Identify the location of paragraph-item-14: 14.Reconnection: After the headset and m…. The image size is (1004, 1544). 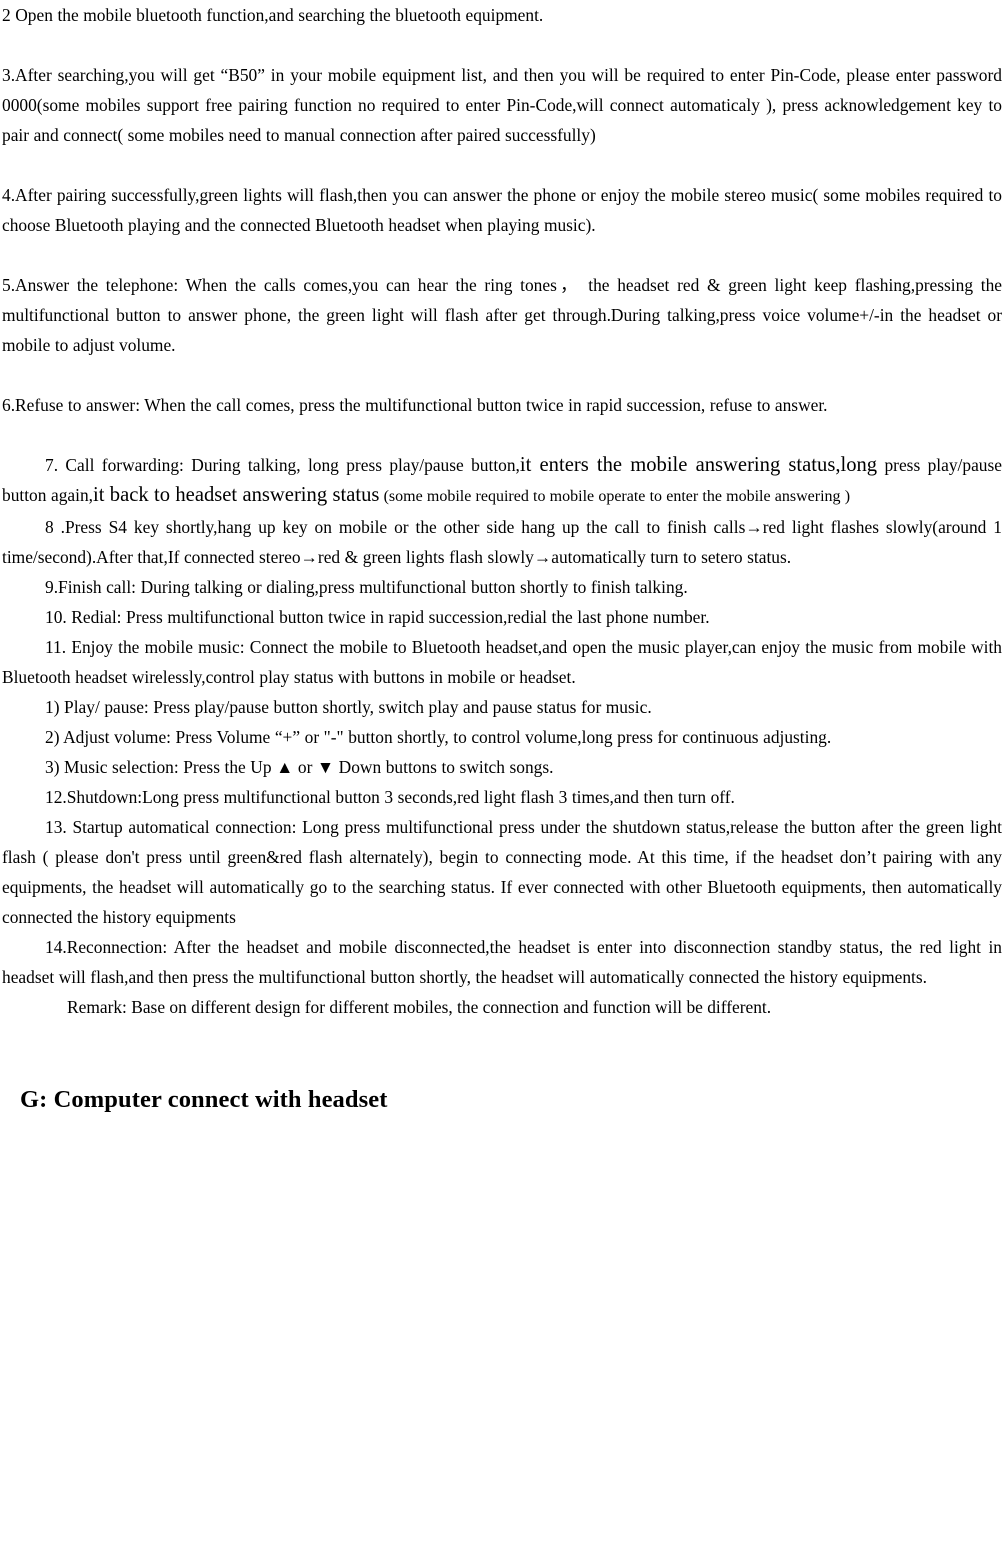
(502, 962).